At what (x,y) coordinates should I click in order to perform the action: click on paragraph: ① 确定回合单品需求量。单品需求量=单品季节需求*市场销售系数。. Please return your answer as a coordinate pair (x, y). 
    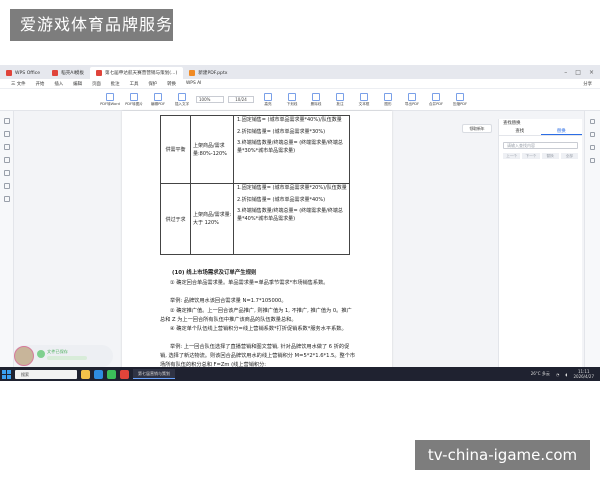
    Looking at the image, I should click on (249, 283).